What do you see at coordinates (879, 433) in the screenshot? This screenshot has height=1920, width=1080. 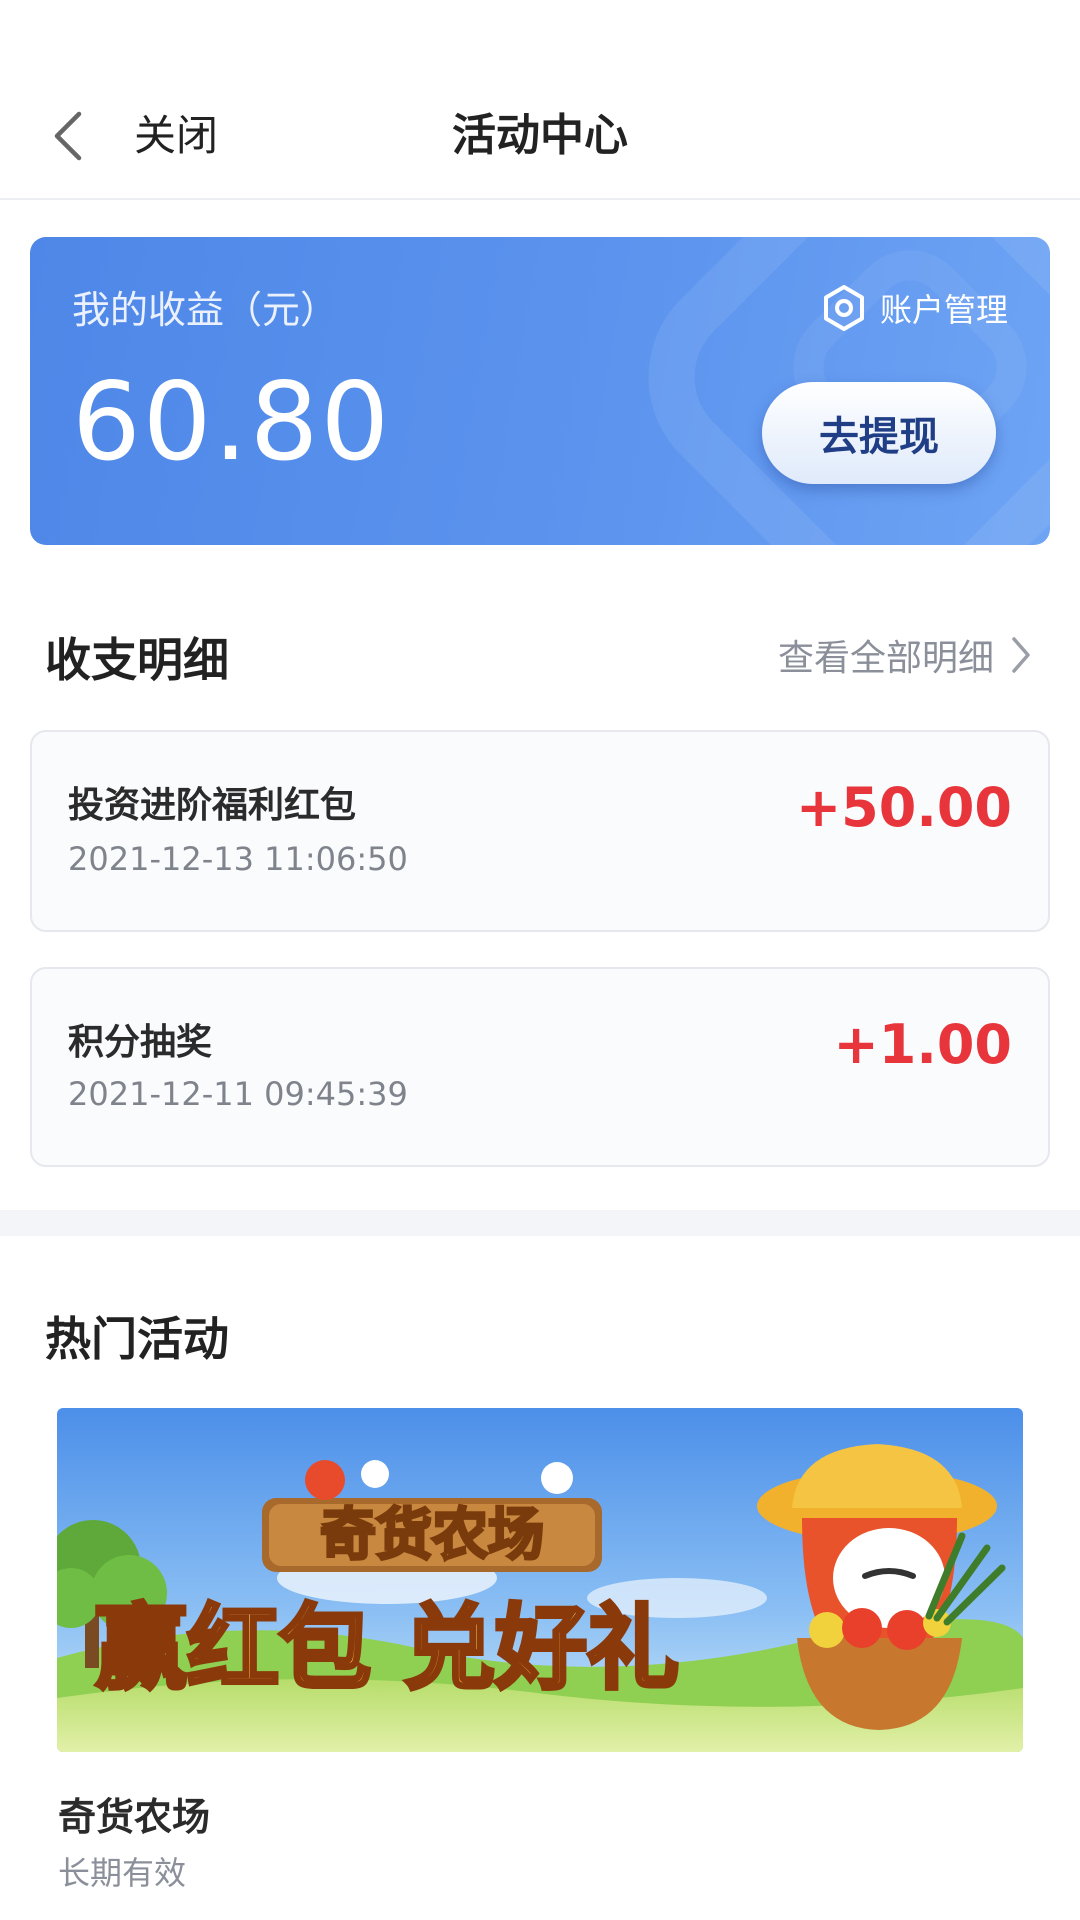 I see `withdraw-button: 去提现` at bounding box center [879, 433].